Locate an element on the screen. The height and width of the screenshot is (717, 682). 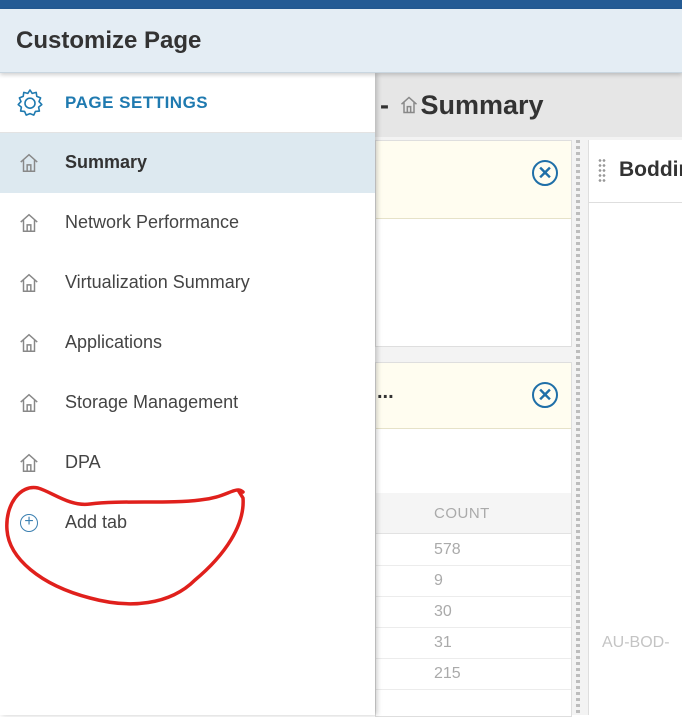
table-header: COUNT is located at coordinates (473, 513).